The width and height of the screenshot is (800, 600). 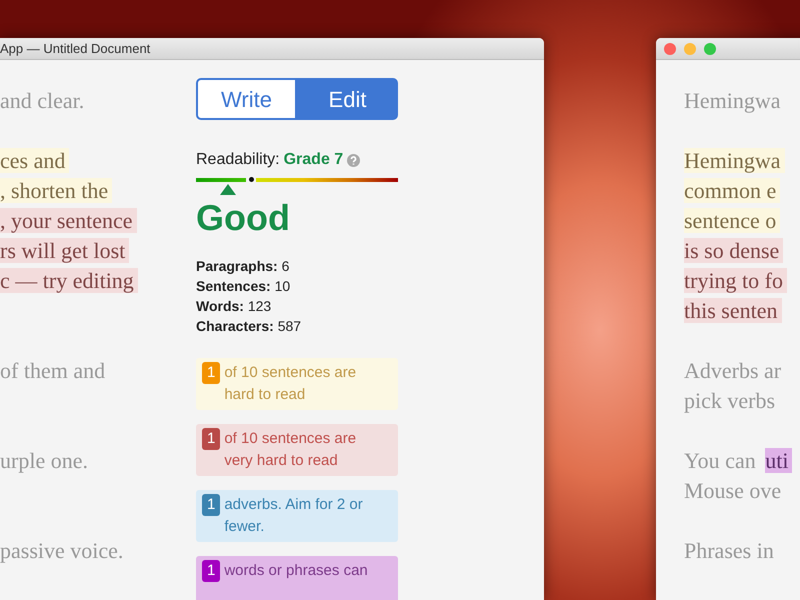 I want to click on highlighted-text: , your sentence, so click(x=68, y=220).